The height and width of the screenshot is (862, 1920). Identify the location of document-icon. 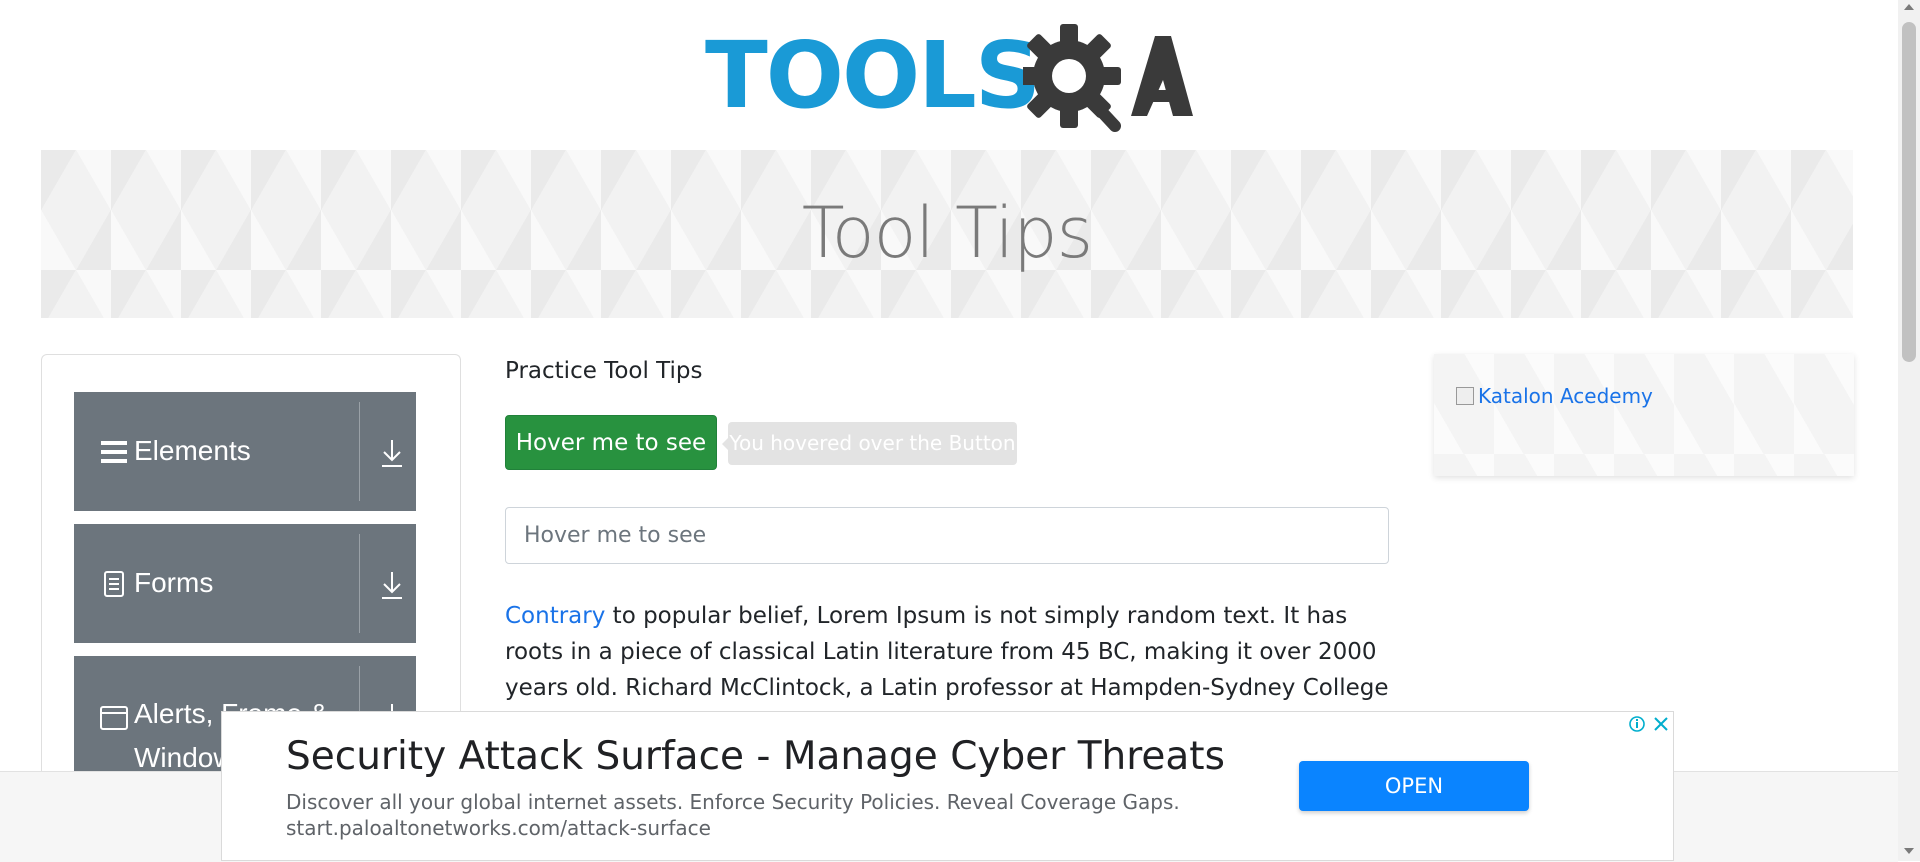
(114, 584).